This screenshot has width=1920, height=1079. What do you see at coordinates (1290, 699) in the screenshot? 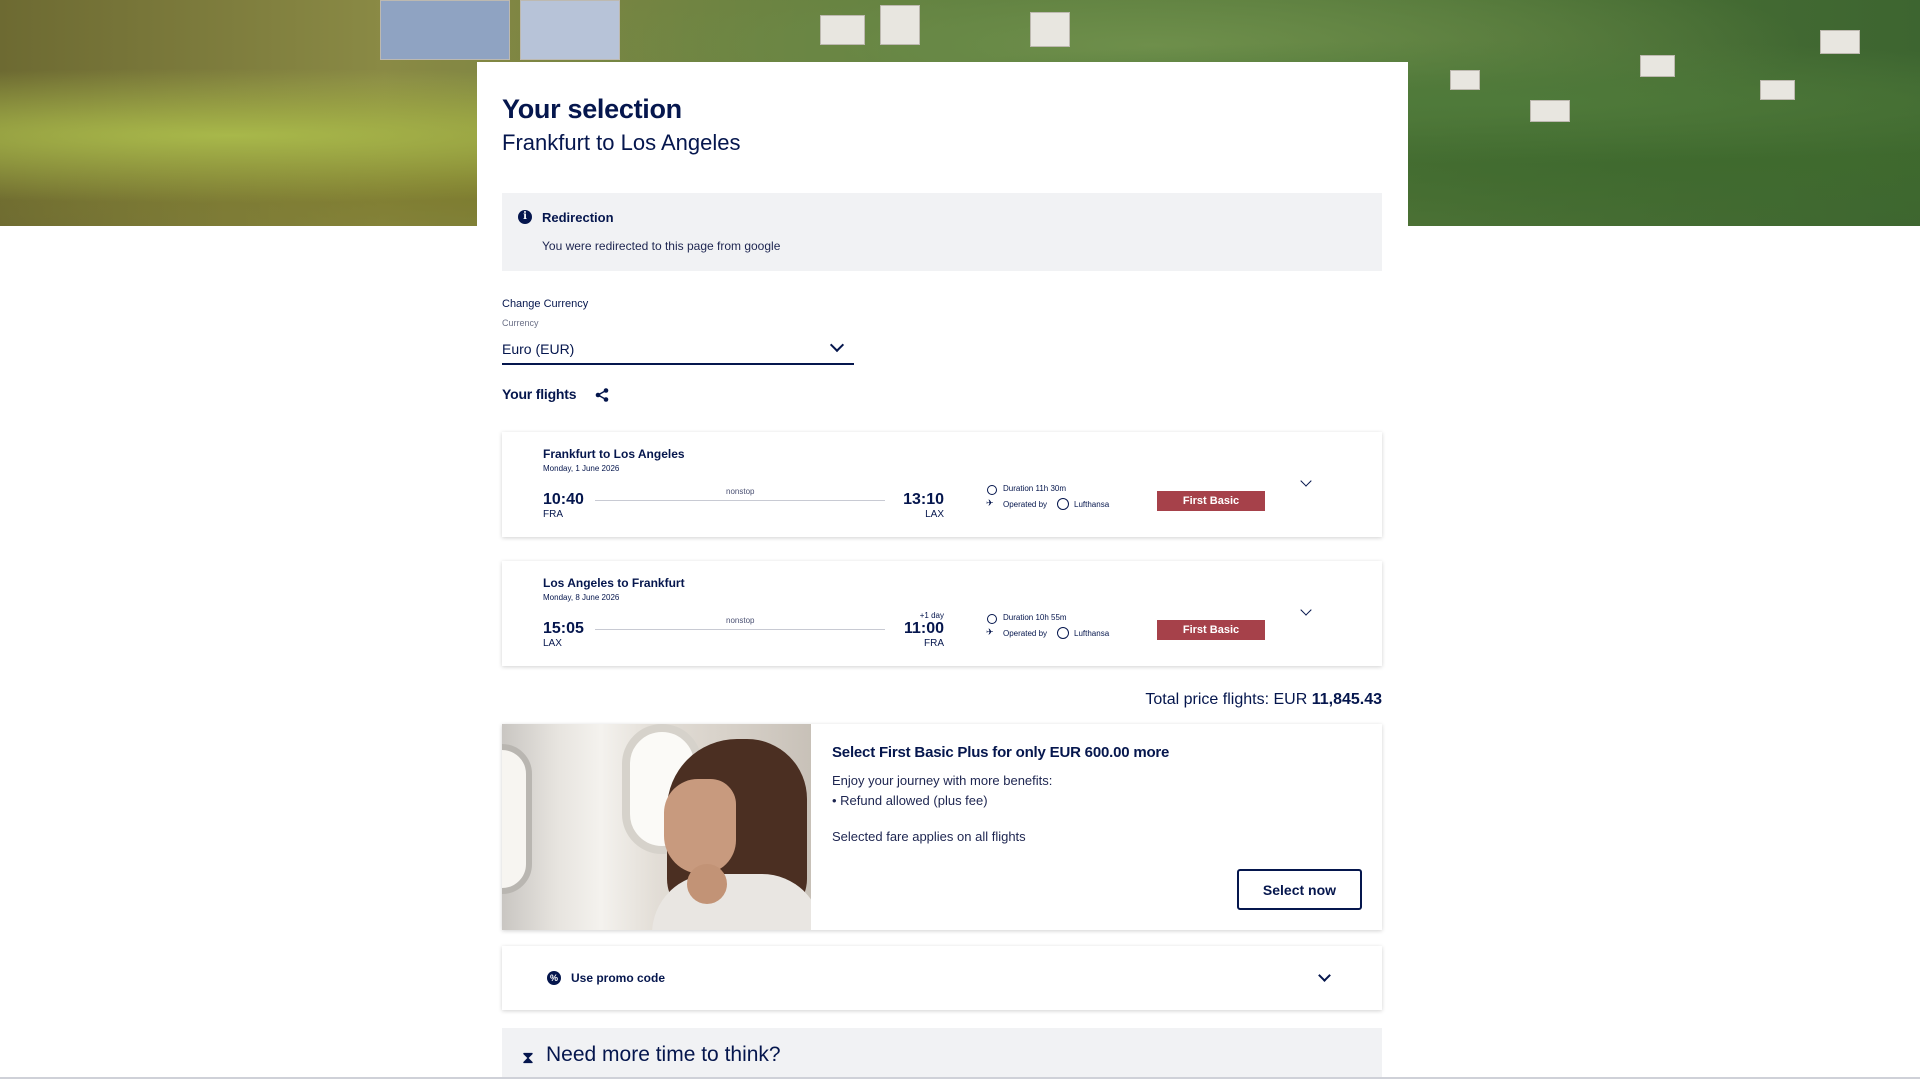
I see `total-price-currency: EUR` at bounding box center [1290, 699].